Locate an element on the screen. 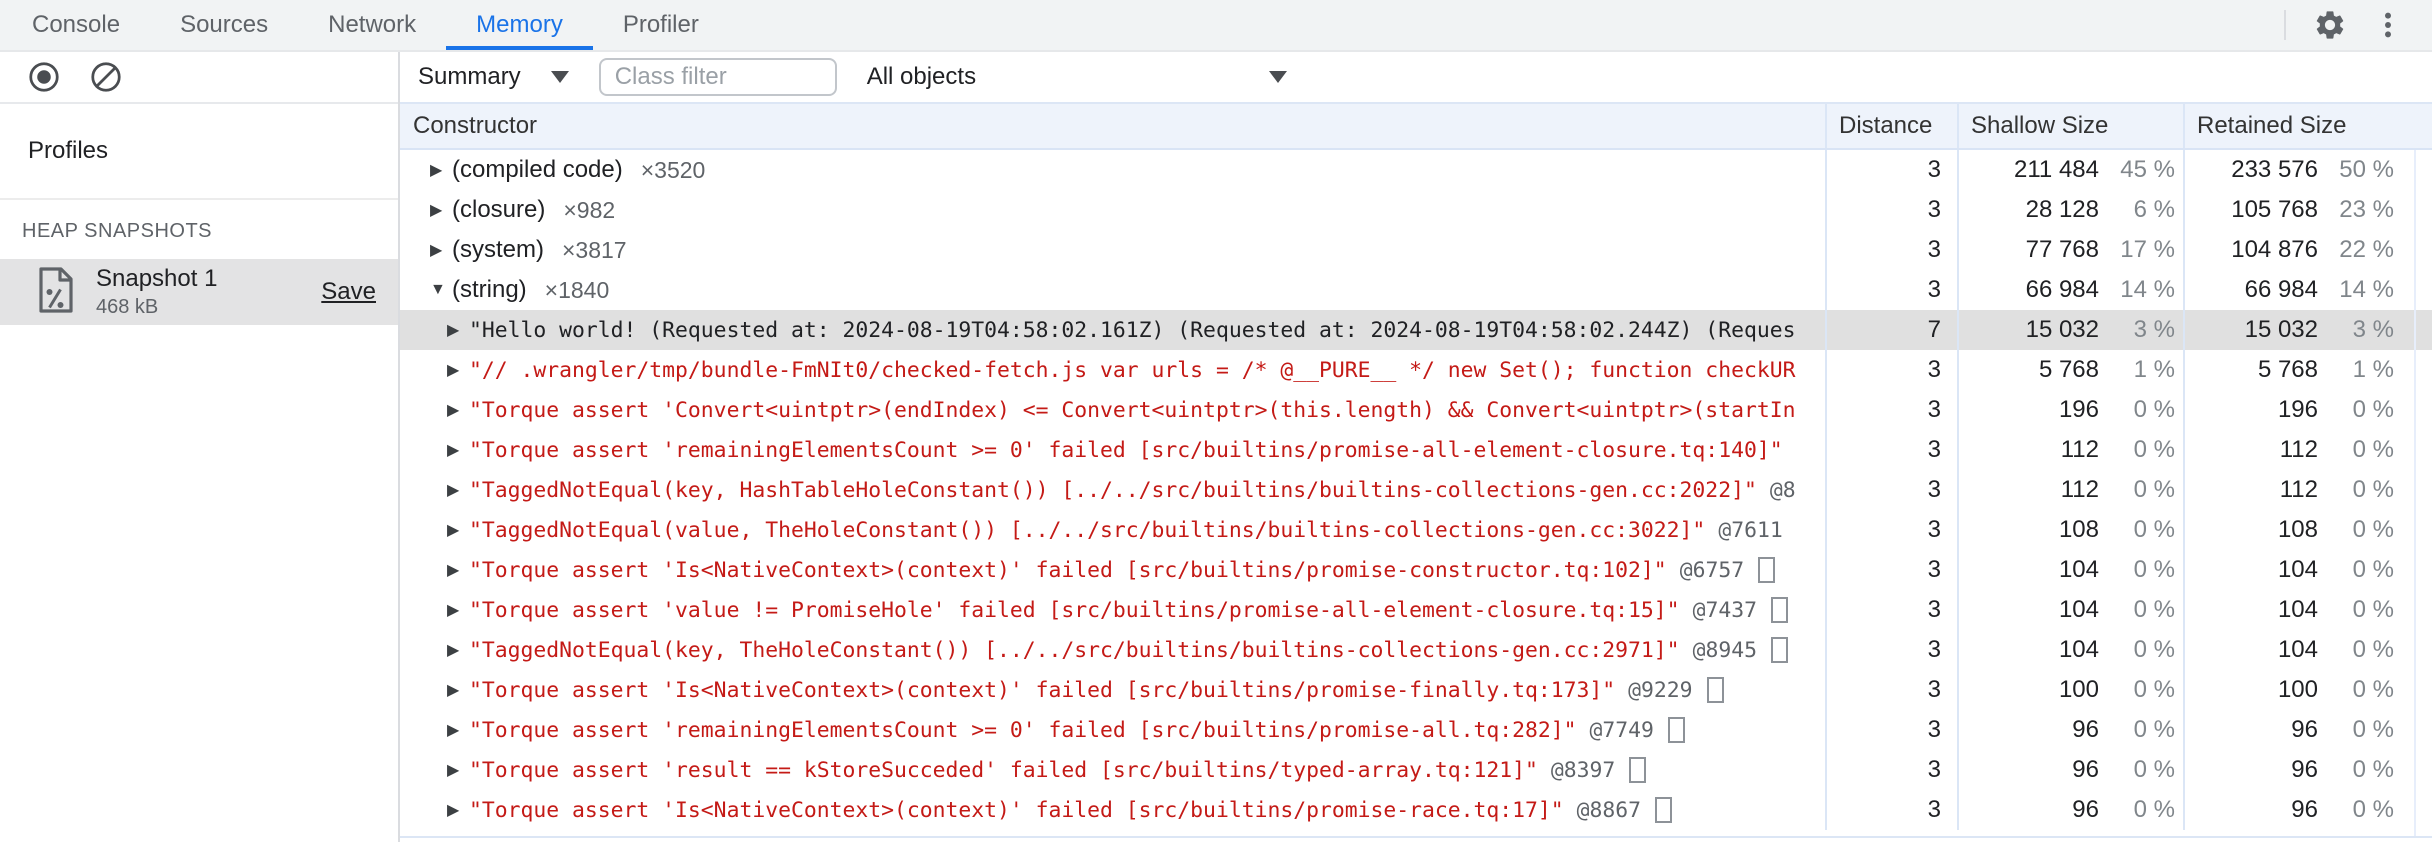  tab-network: Network is located at coordinates (372, 25).